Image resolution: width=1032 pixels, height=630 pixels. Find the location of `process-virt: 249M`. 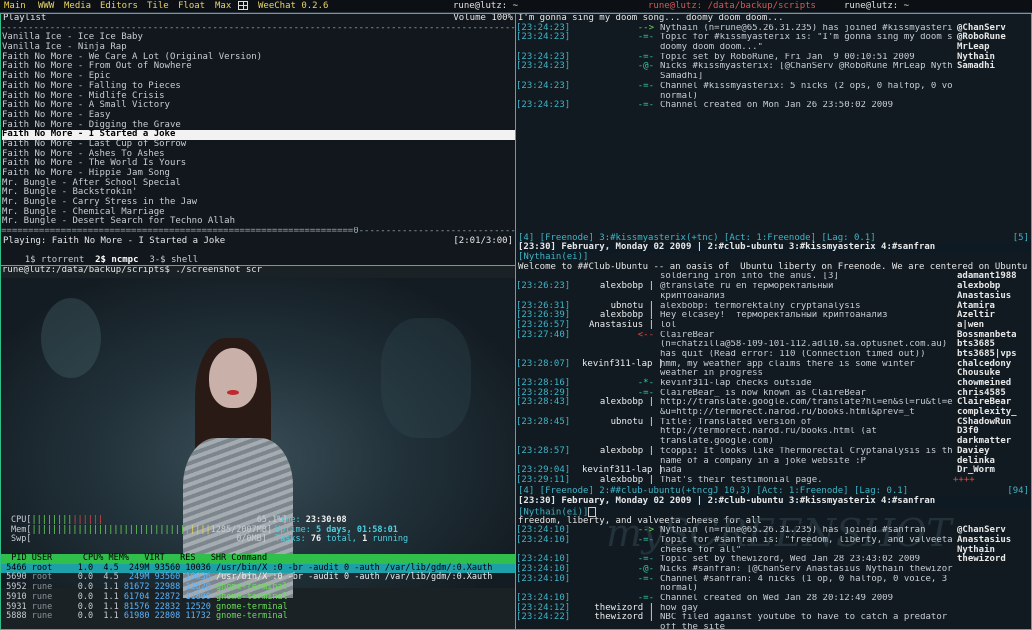

process-virt: 249M is located at coordinates (136, 567).